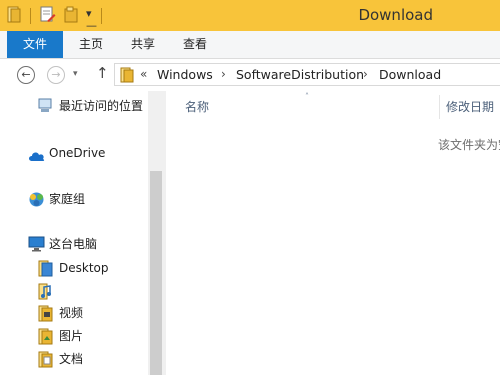 The width and height of the screenshot is (500, 375). Describe the element at coordinates (93, 360) in the screenshot. I see `nav-item-documents: 文档` at that location.